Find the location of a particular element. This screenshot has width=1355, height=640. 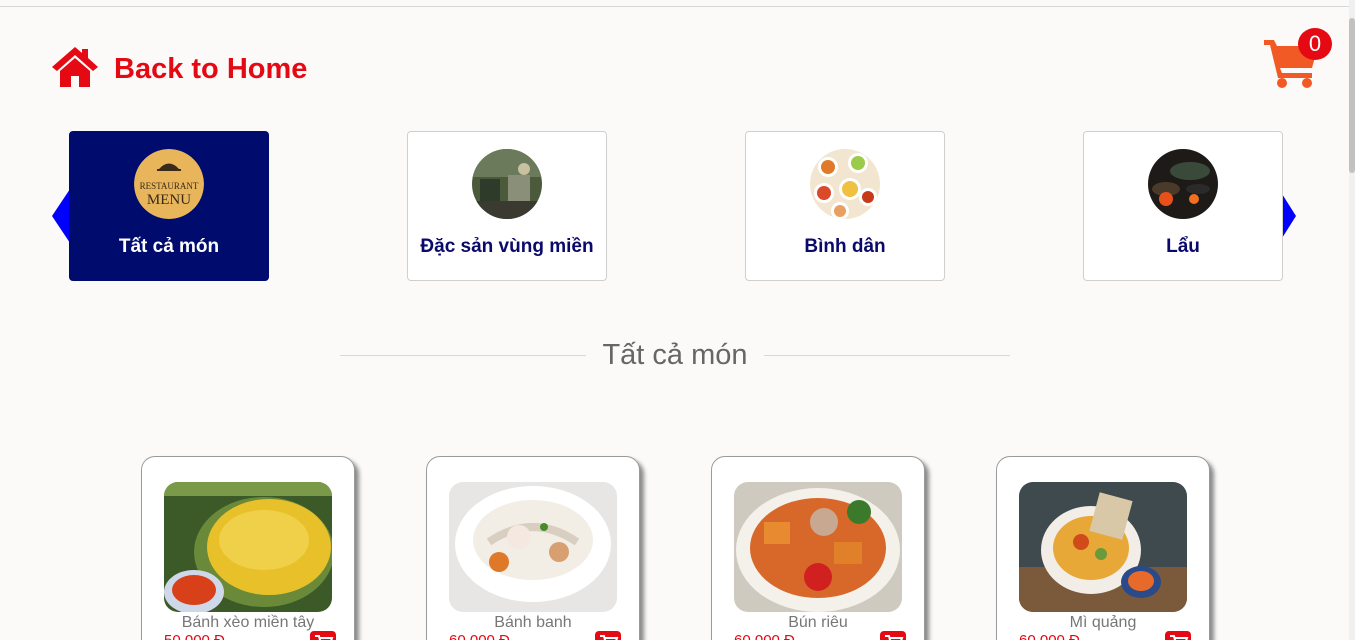

category-hotpot: Lẩu is located at coordinates (1183, 206).